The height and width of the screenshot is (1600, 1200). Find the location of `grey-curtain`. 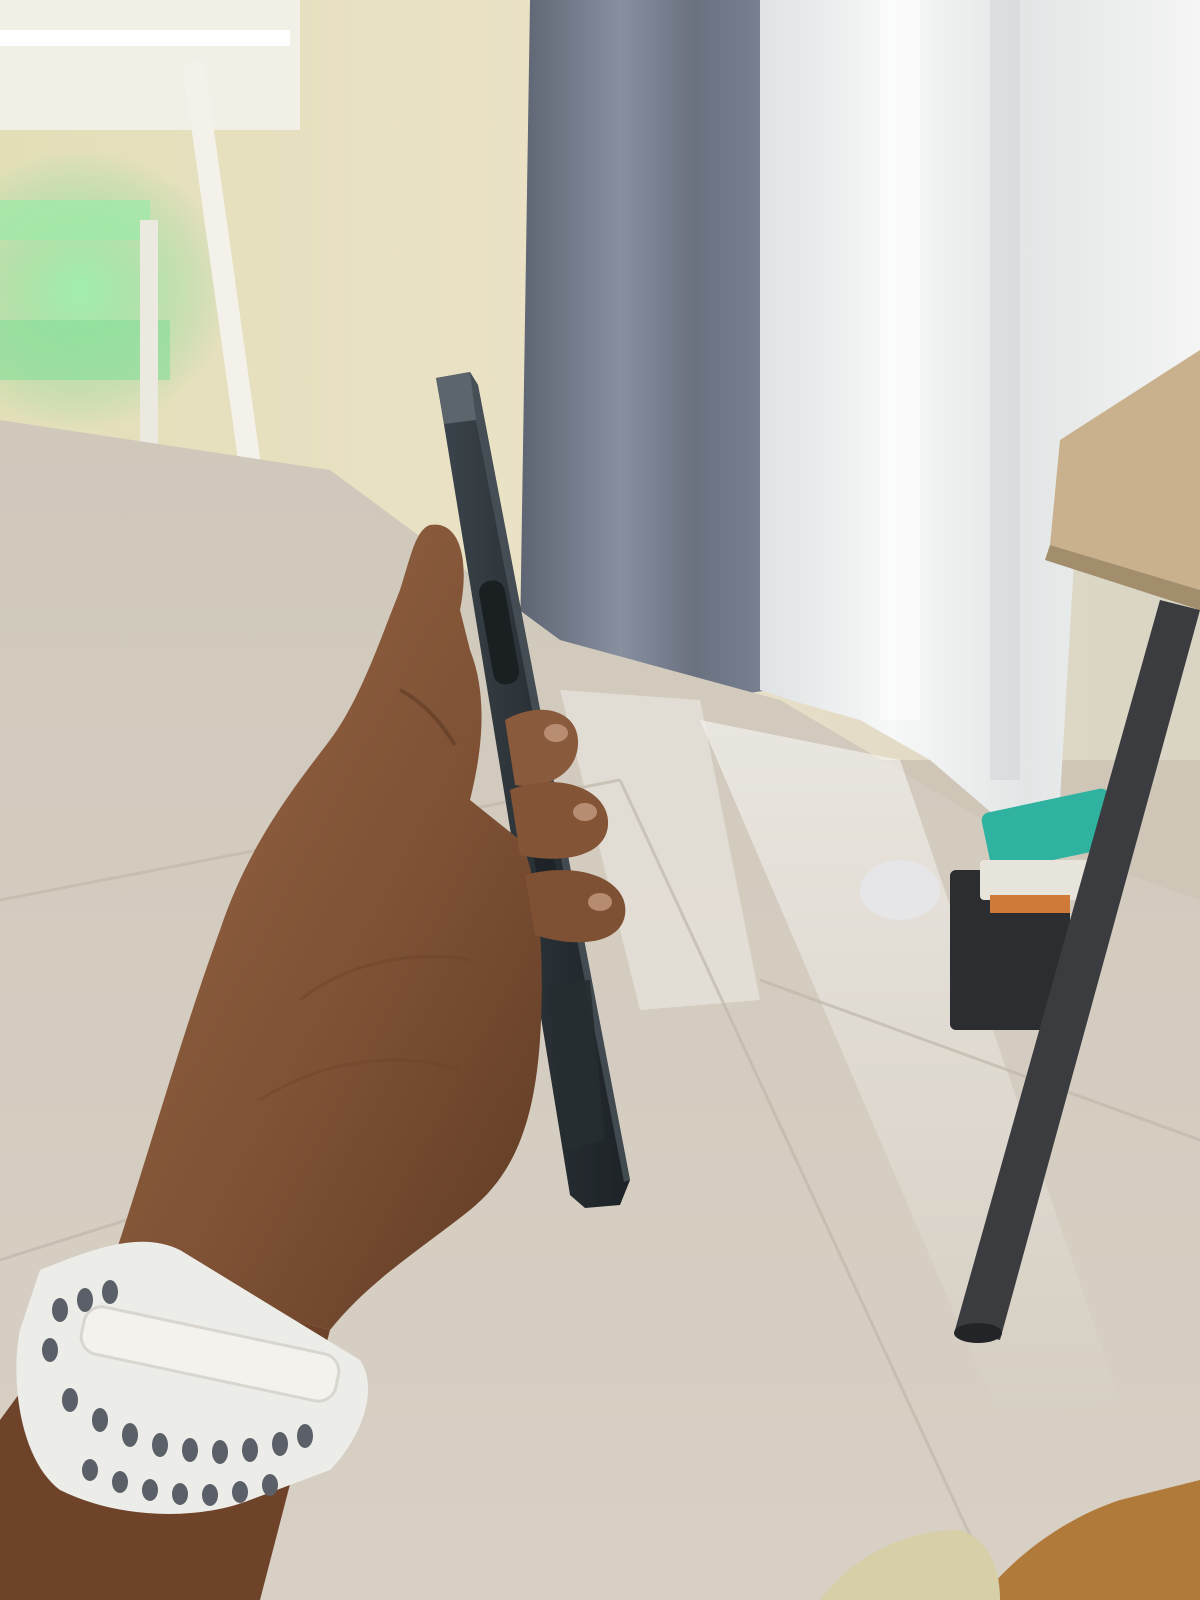

grey-curtain is located at coordinates (645, 350).